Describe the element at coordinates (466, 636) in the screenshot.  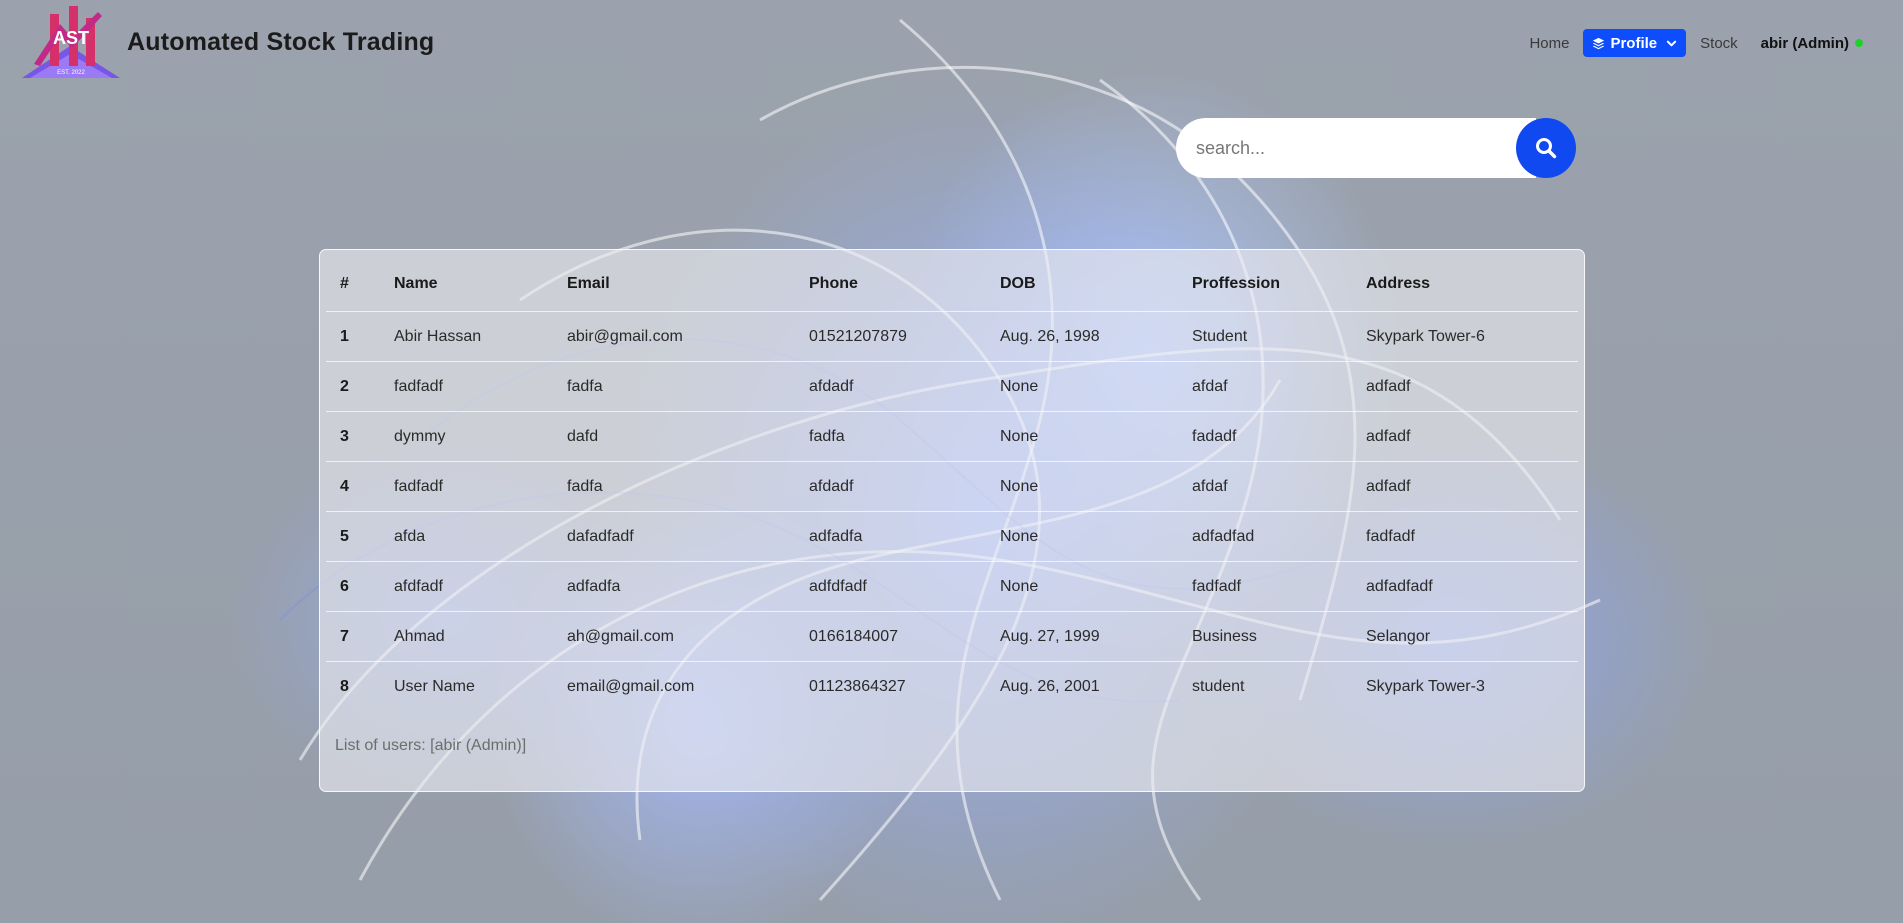
I see `cell-name: Ahmad` at that location.